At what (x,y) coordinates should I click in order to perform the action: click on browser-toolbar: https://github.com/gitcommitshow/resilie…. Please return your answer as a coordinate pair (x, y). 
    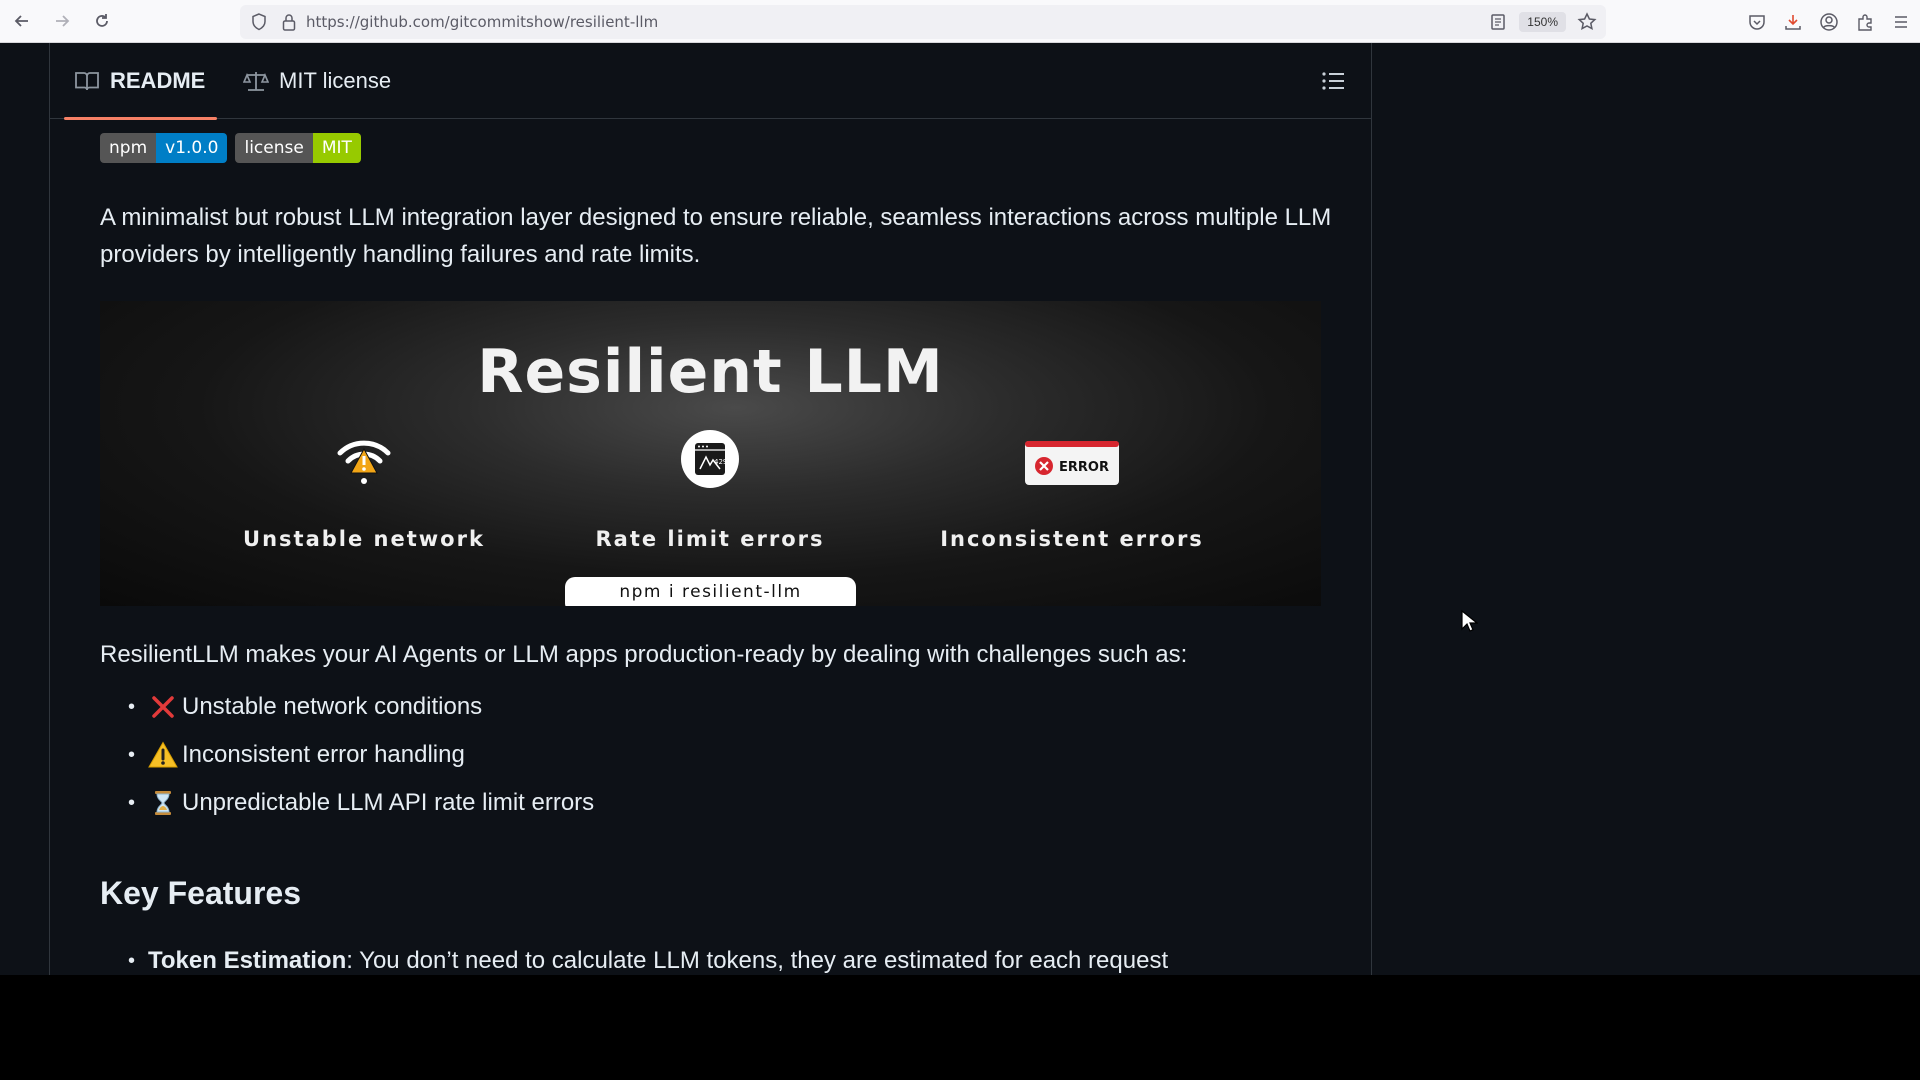
    Looking at the image, I should click on (960, 21).